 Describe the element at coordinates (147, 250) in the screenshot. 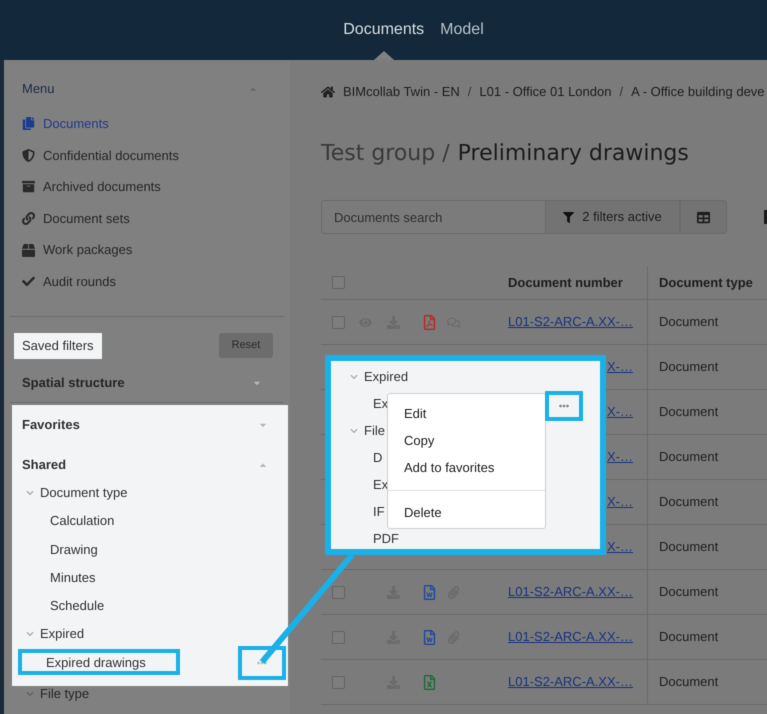

I see `menu-item: Work packages` at that location.